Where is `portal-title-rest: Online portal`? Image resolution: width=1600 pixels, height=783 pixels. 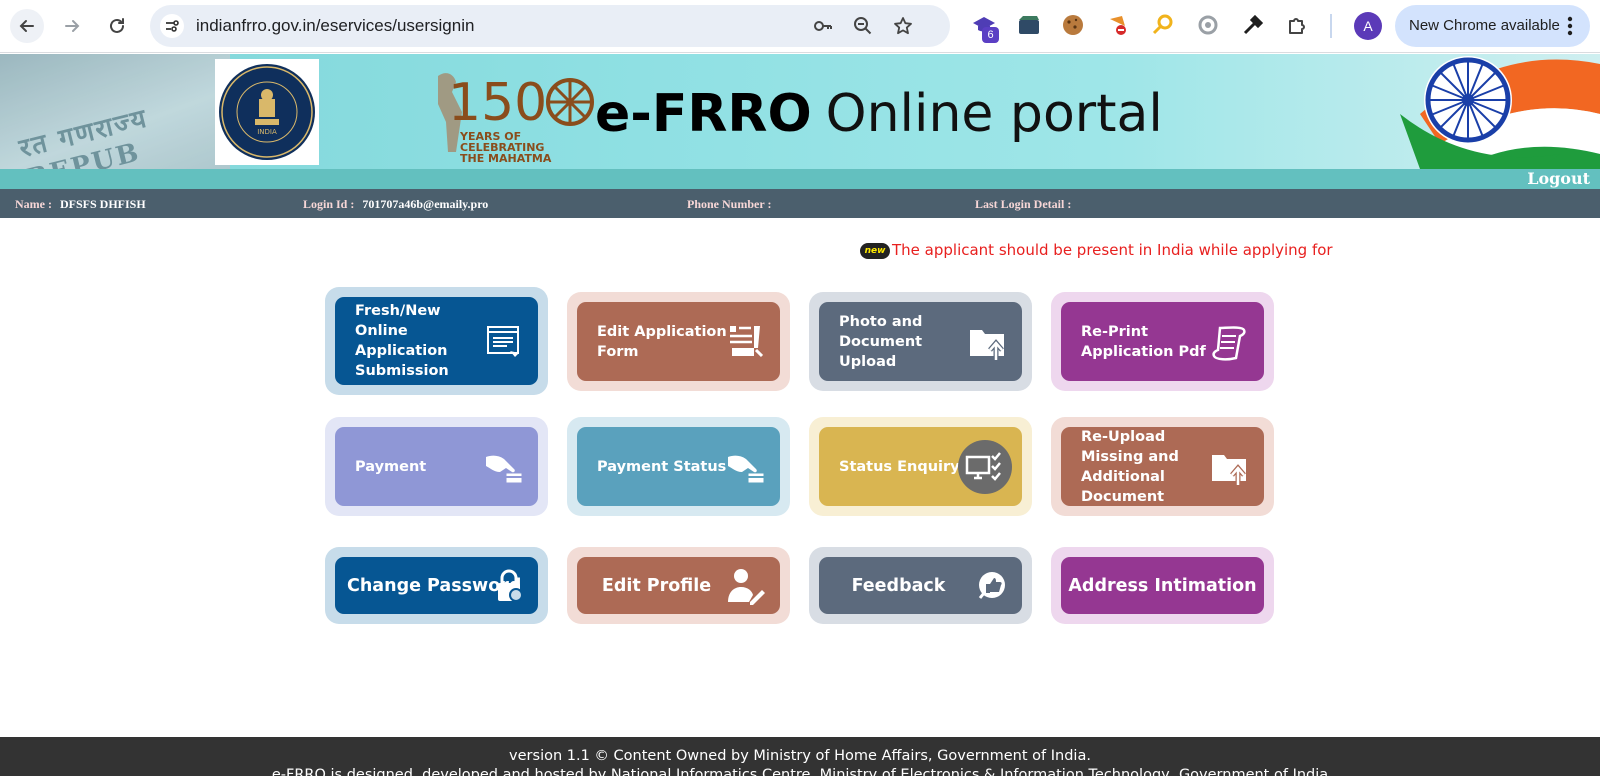 portal-title-rest: Online portal is located at coordinates (994, 114).